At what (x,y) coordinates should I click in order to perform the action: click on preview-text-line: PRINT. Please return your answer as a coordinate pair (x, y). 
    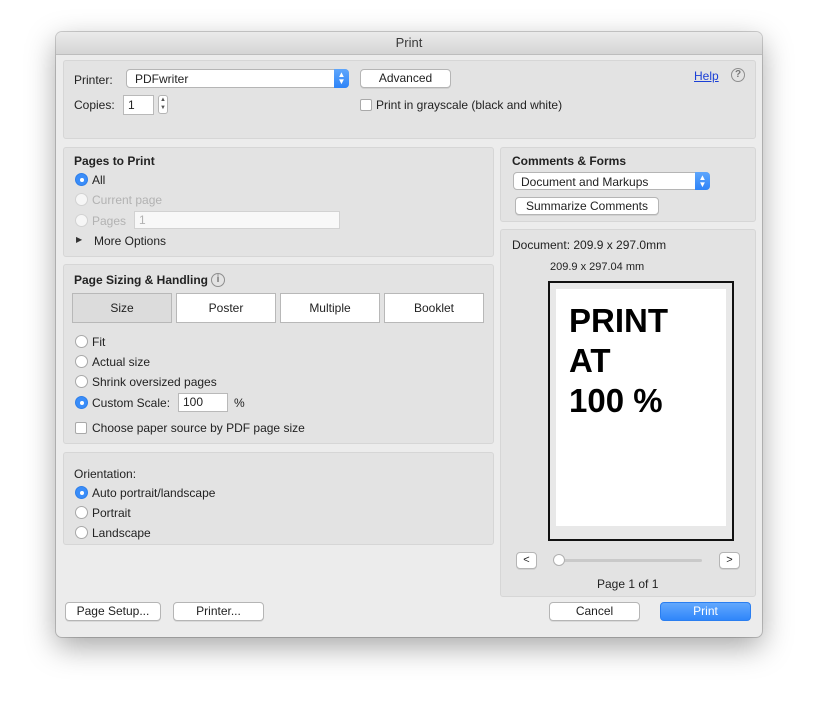
    Looking at the image, I should click on (618, 320).